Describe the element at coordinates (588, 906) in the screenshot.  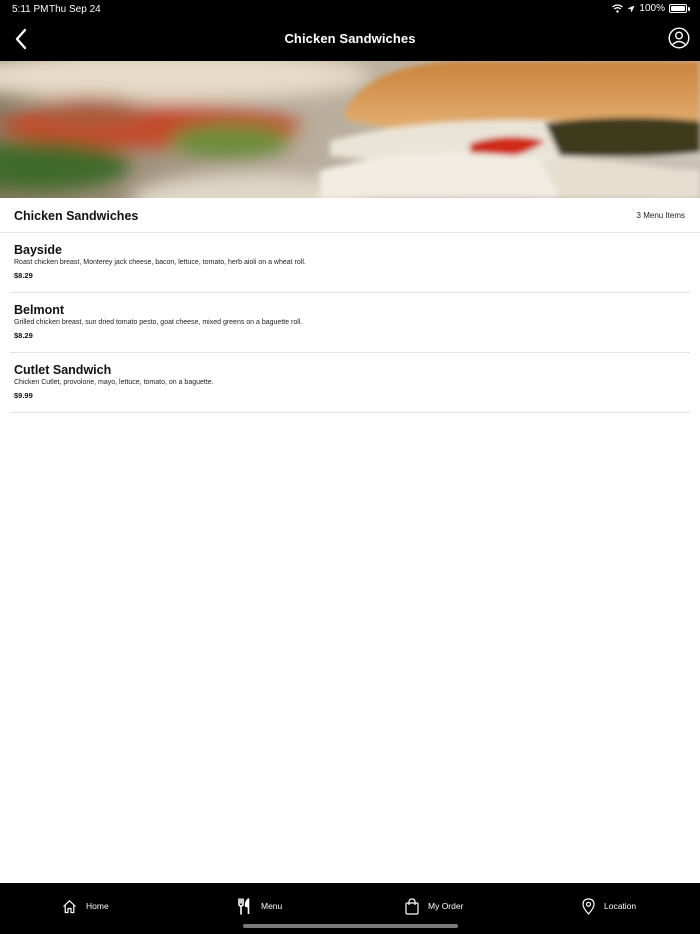
I see `location-pin-icon` at that location.